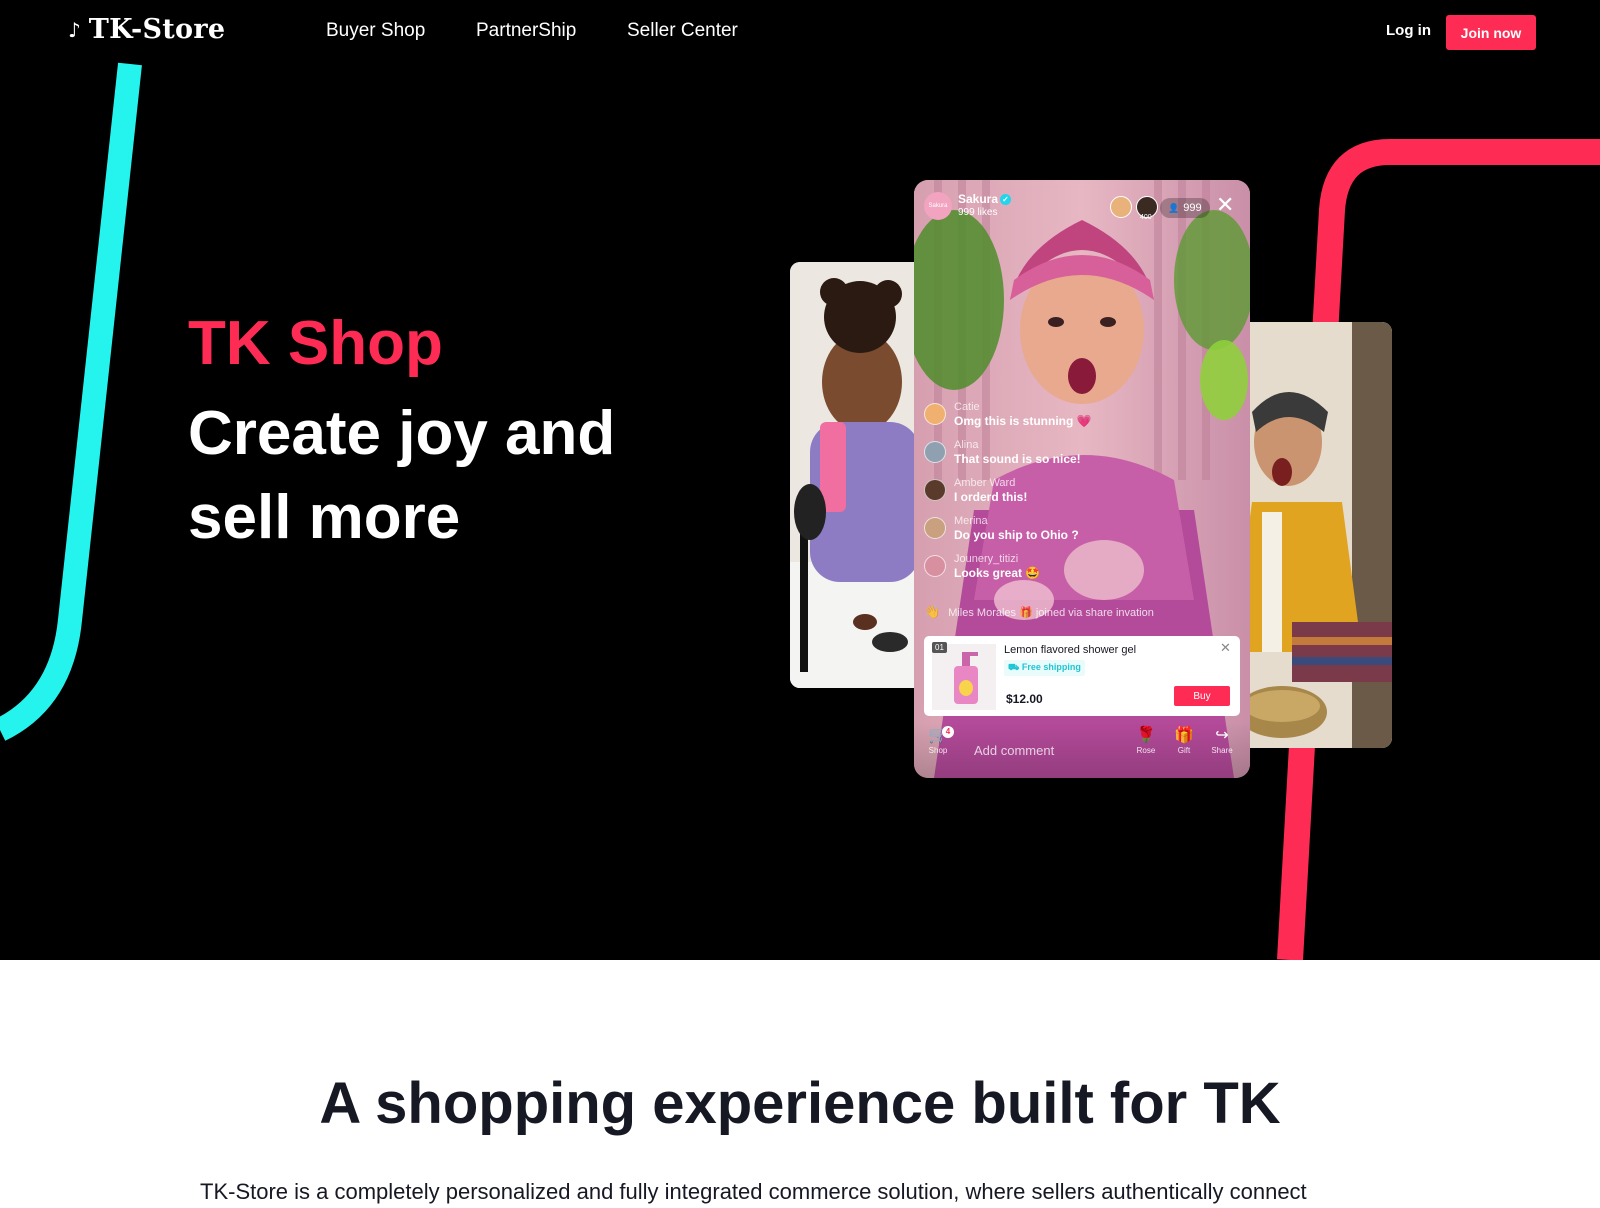 Image resolution: width=1600 pixels, height=1208 pixels. I want to click on viewer-badge: 400, so click(1146, 217).